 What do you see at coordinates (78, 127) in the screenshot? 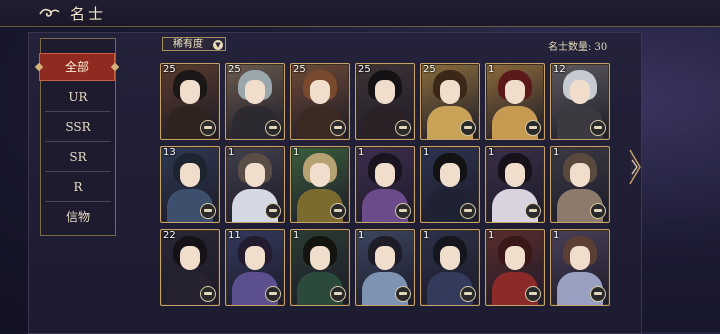
I see `tab-ssr: SSR` at bounding box center [78, 127].